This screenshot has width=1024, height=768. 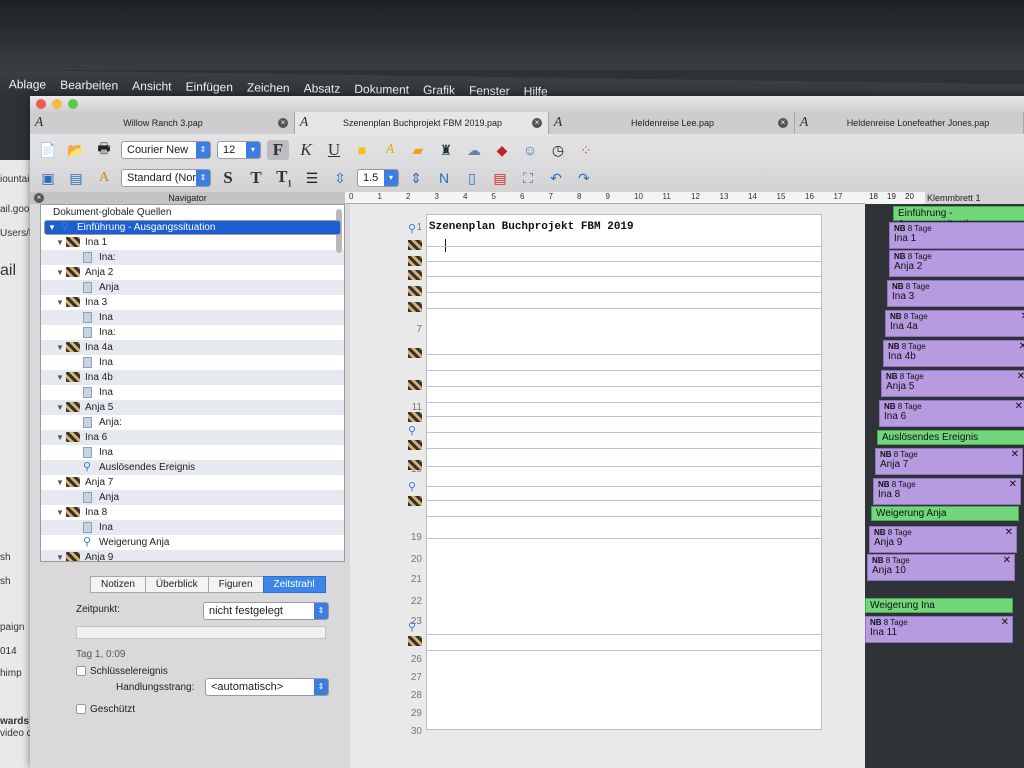 What do you see at coordinates (266, 611) in the screenshot?
I see `zeitpunkt-select: nicht festgelegt ⇕` at bounding box center [266, 611].